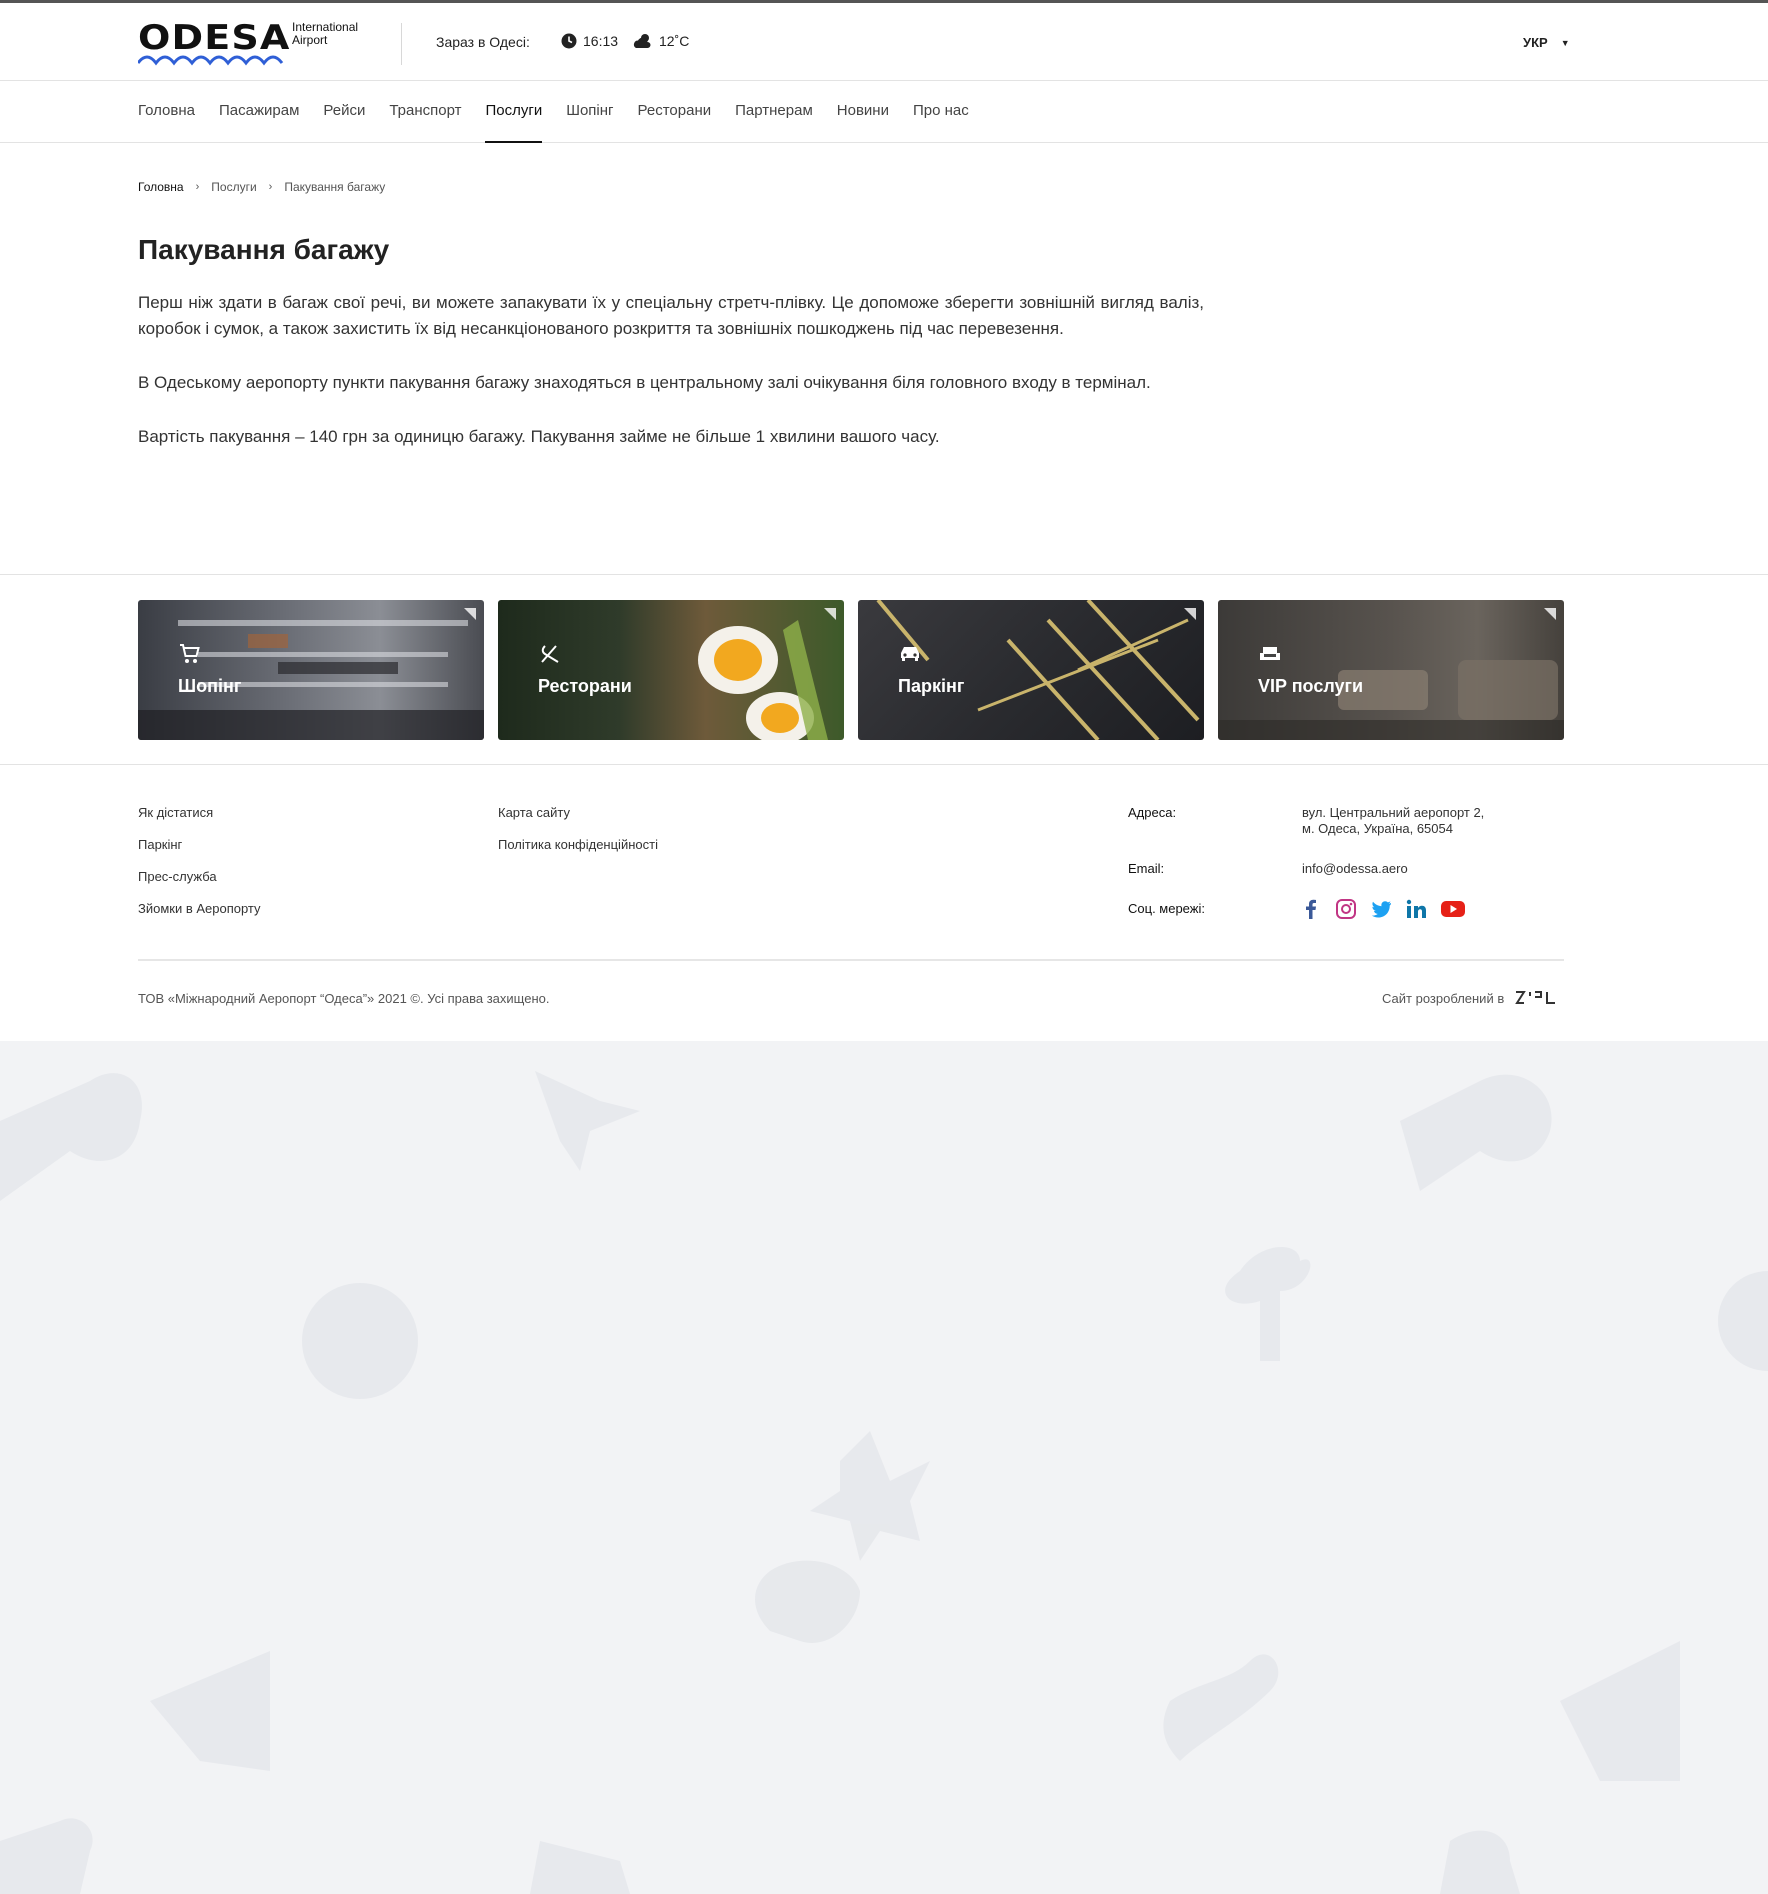 This screenshot has height=1894, width=1768. What do you see at coordinates (1038, 670) in the screenshot?
I see `parking-lot-image` at bounding box center [1038, 670].